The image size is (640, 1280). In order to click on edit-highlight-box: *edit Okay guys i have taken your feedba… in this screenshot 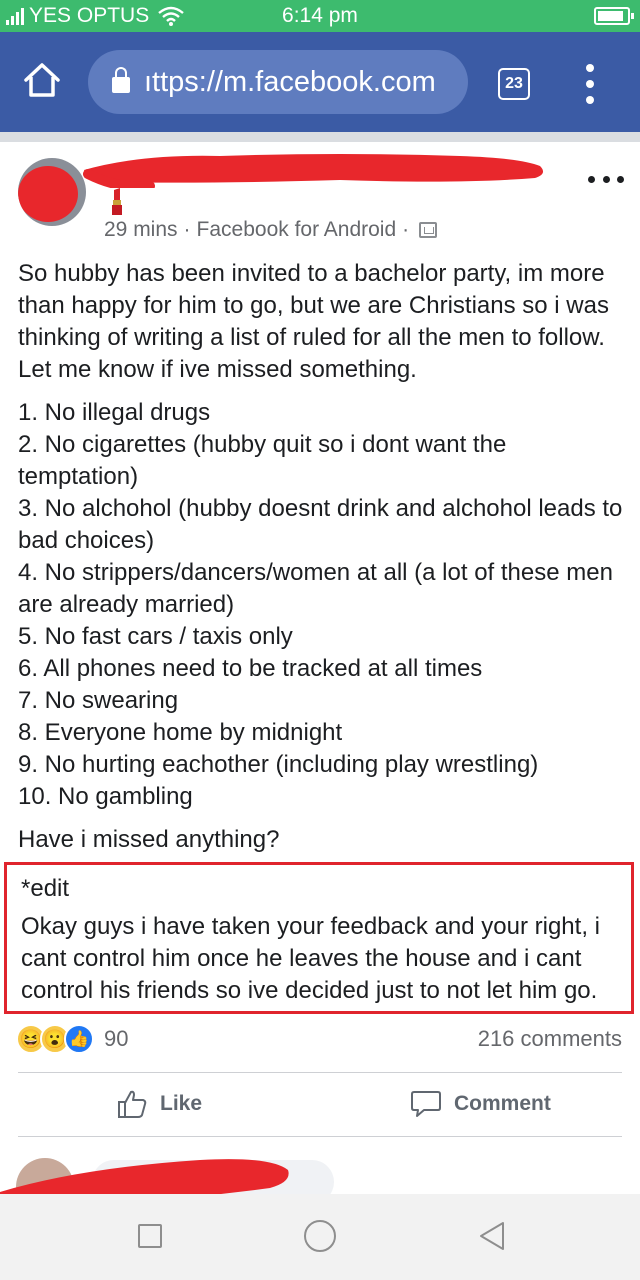, I will do `click(319, 938)`.